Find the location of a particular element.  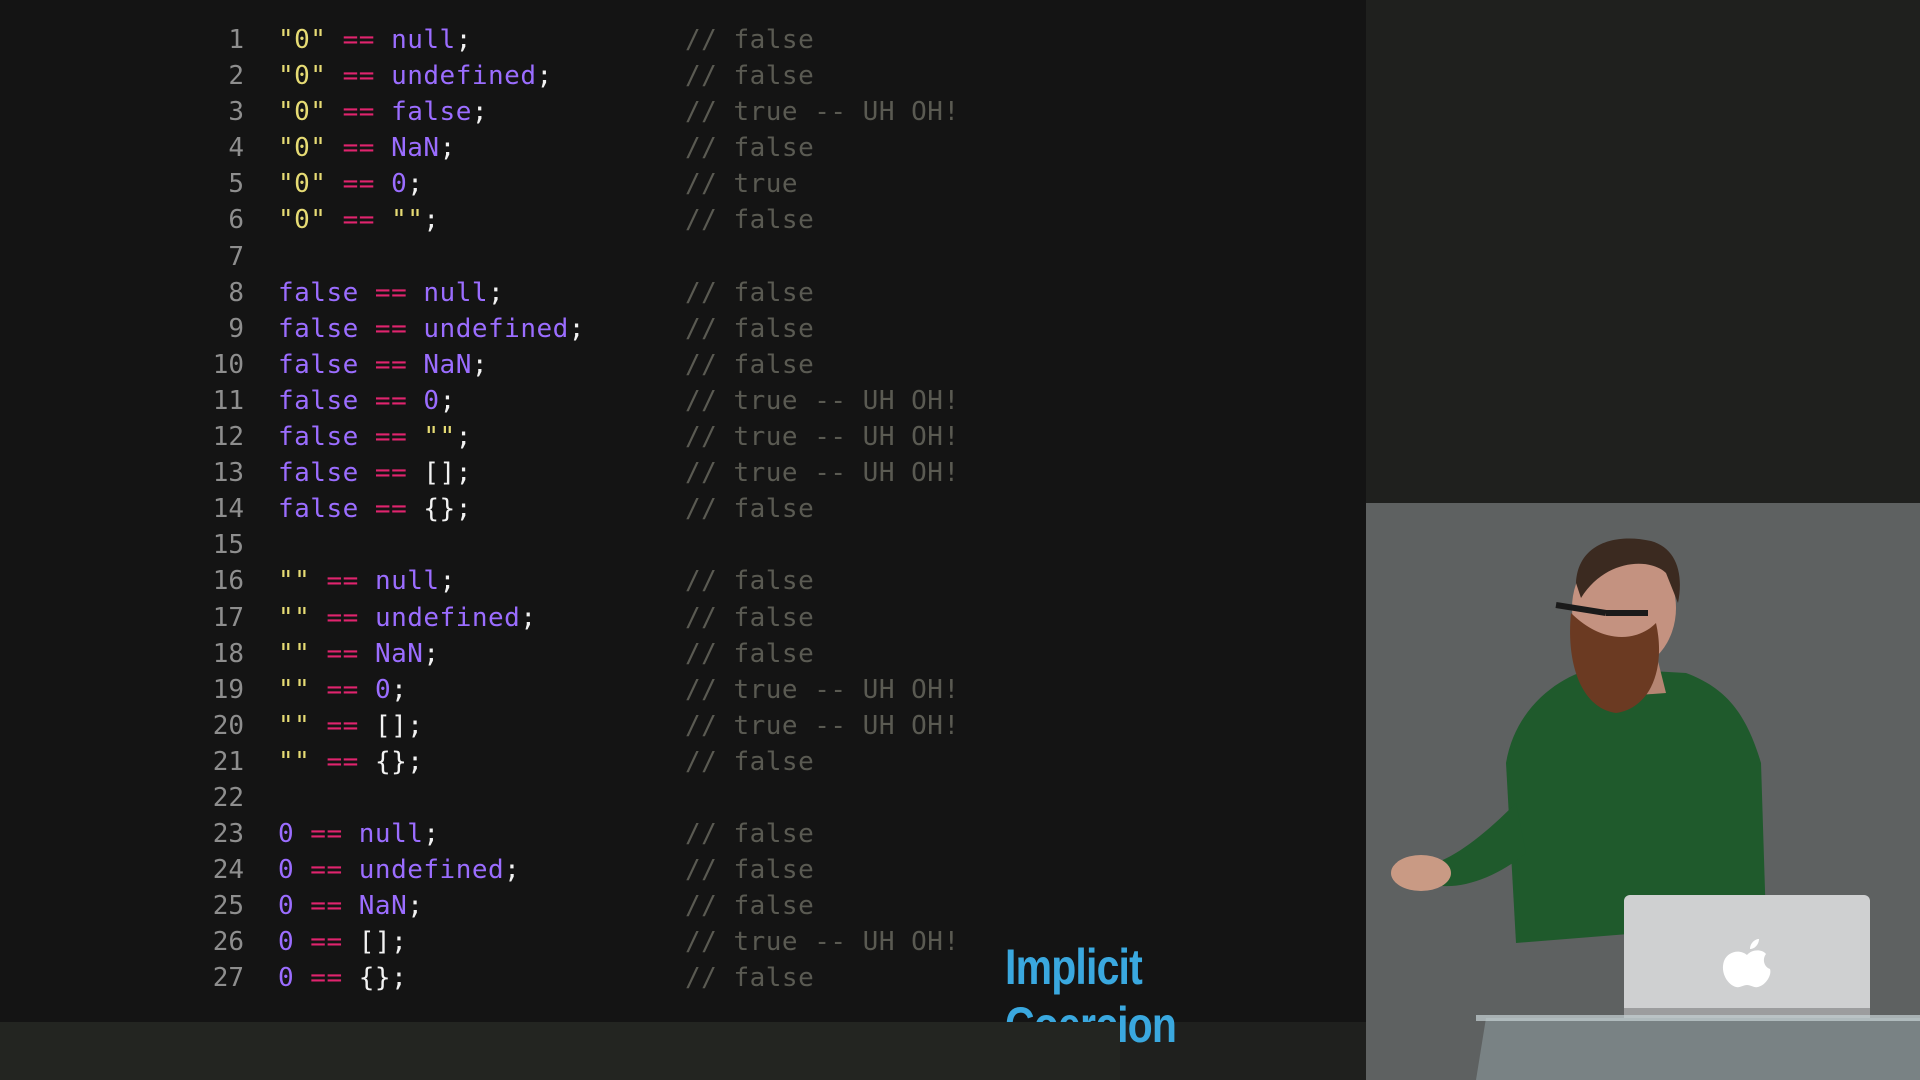

line-number: 18 is located at coordinates (228, 653).